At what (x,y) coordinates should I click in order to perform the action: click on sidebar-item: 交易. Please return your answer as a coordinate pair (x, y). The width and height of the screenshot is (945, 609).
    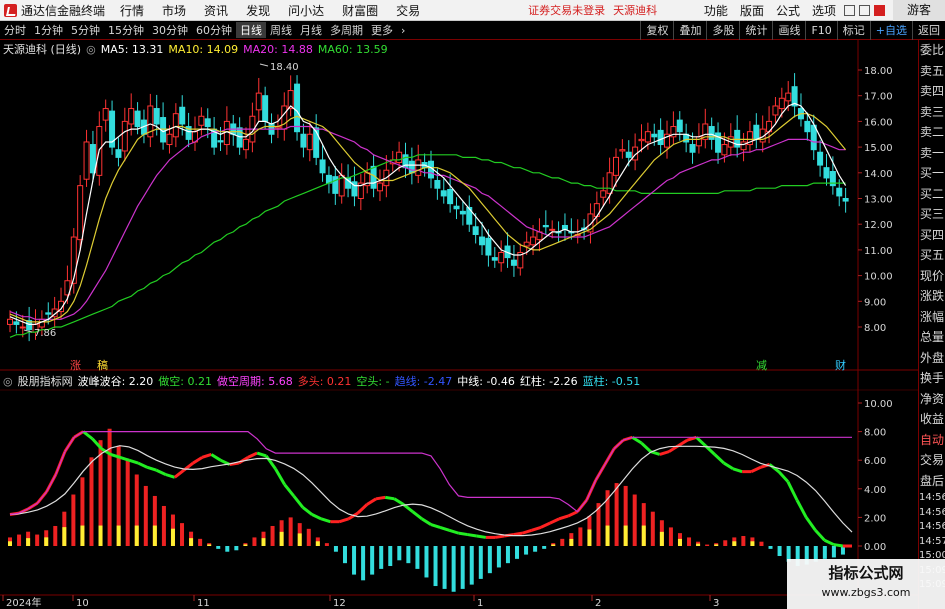
    Looking at the image, I should click on (932, 460).